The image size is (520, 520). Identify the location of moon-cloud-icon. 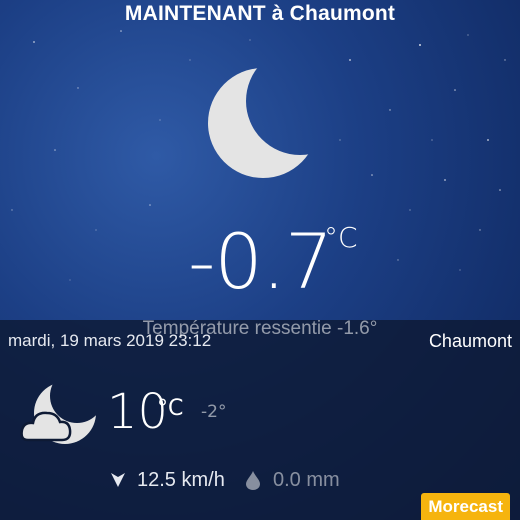
(58, 413).